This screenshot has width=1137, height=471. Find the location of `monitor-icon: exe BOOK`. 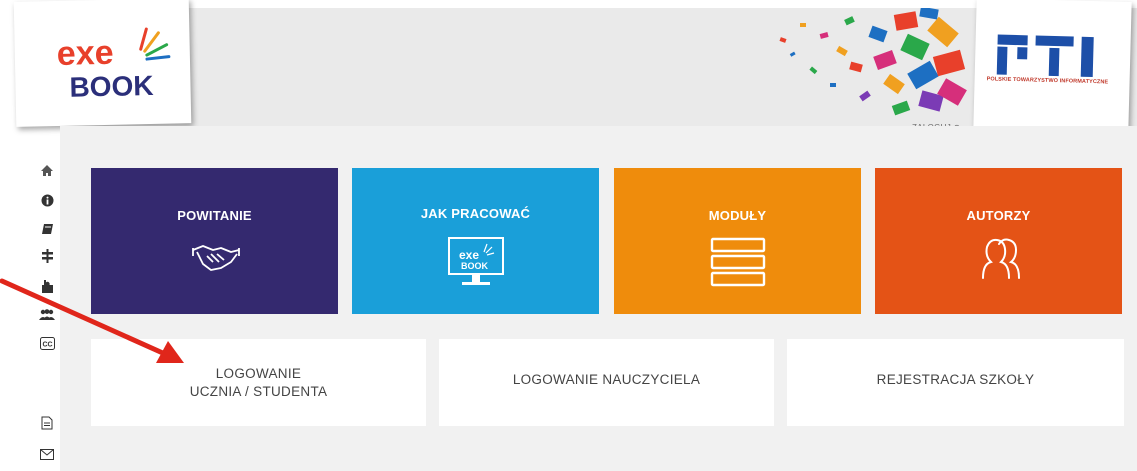

monitor-icon: exe BOOK is located at coordinates (476, 261).